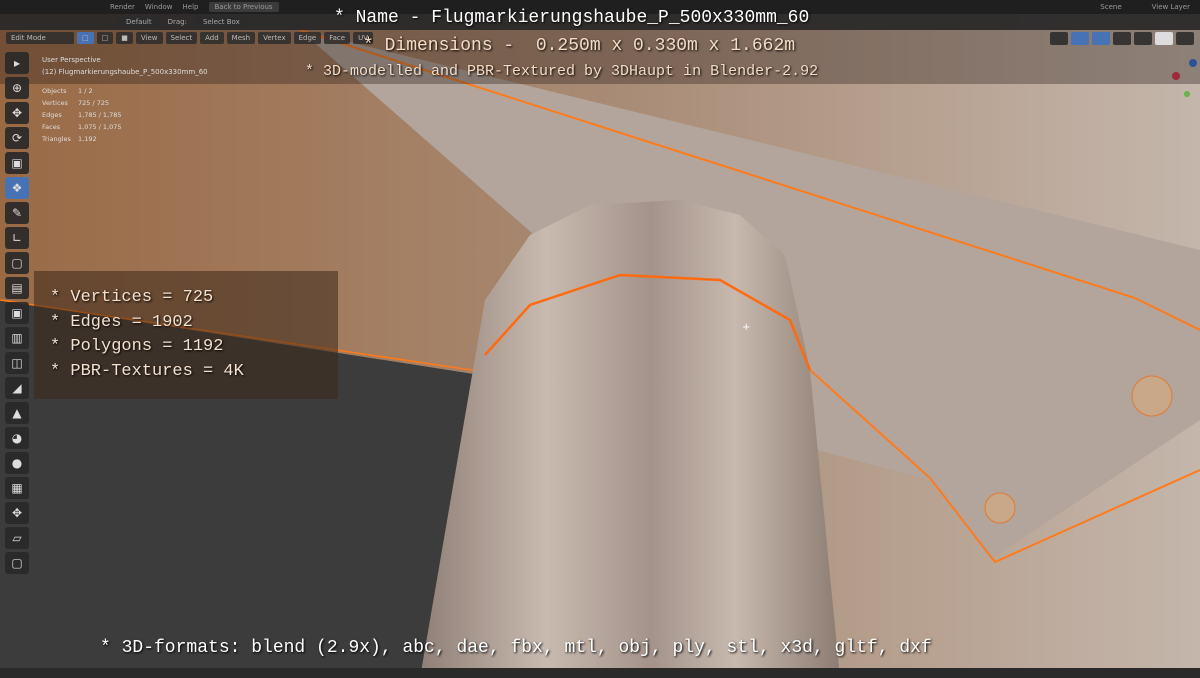 This screenshot has height=678, width=1200. I want to click on edge-slide-tool-icon: ▦, so click(17, 488).